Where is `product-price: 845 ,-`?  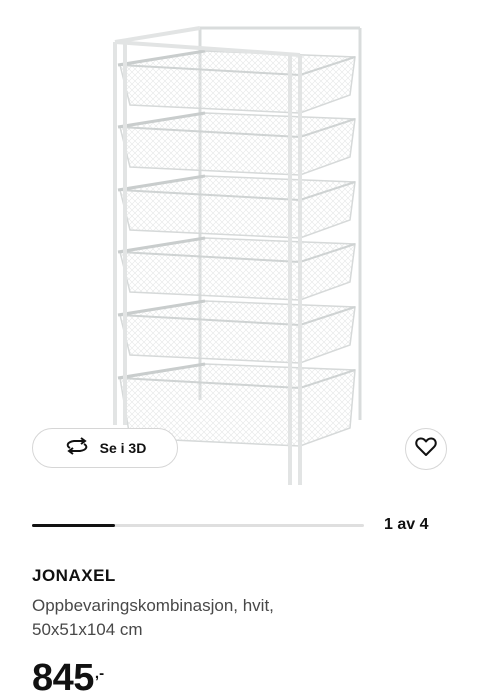
product-price: 845 ,- is located at coordinates (68, 678).